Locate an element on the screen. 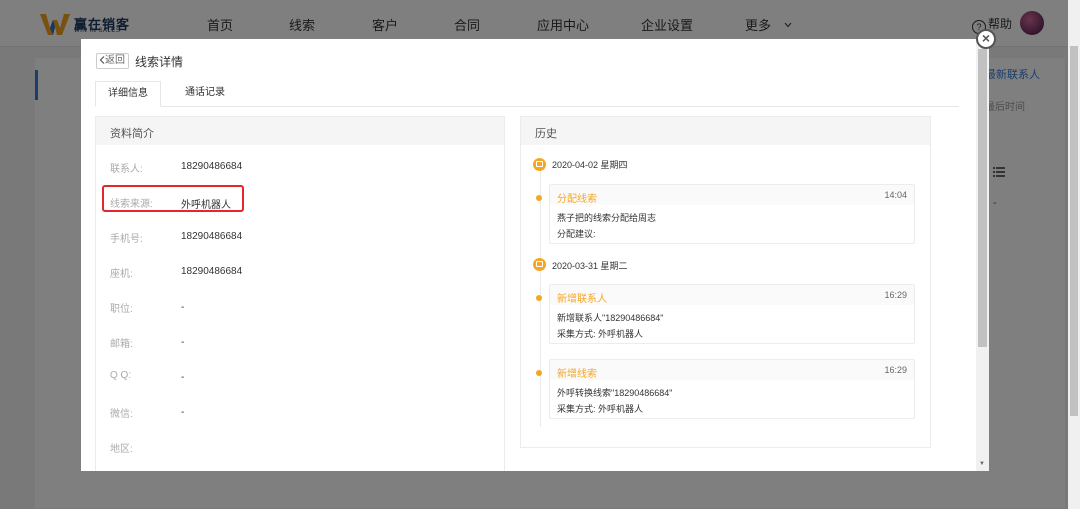 The image size is (1080, 509). timeline-date: 2020-03-31 星期二 is located at coordinates (590, 266).